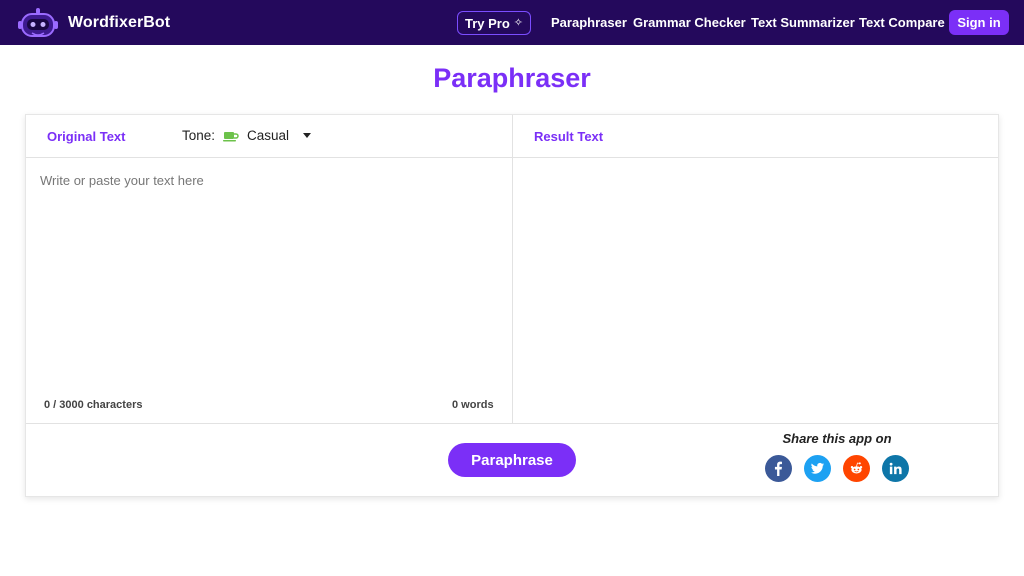  What do you see at coordinates (487, 23) in the screenshot?
I see `try-pro-label: Try Pro` at bounding box center [487, 23].